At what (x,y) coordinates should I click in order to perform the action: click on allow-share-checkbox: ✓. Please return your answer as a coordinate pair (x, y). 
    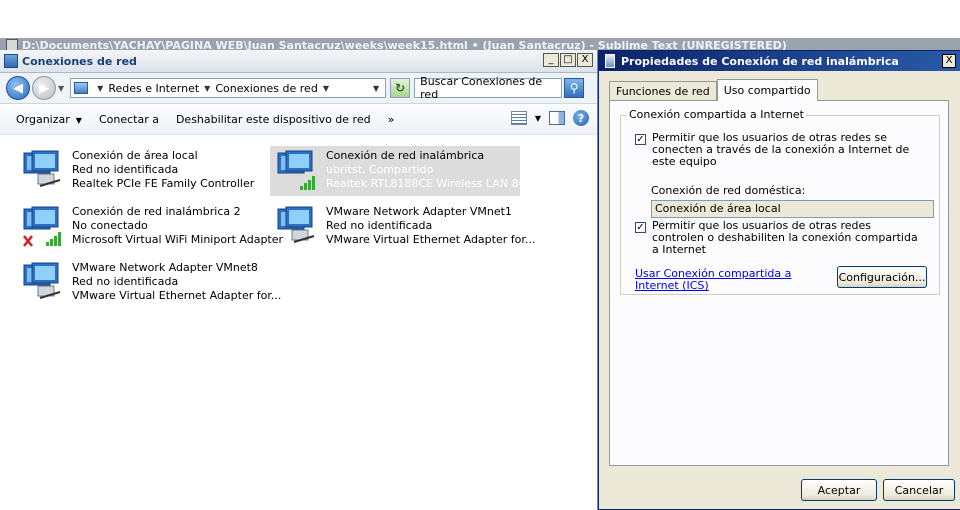
    Looking at the image, I should click on (640, 139).